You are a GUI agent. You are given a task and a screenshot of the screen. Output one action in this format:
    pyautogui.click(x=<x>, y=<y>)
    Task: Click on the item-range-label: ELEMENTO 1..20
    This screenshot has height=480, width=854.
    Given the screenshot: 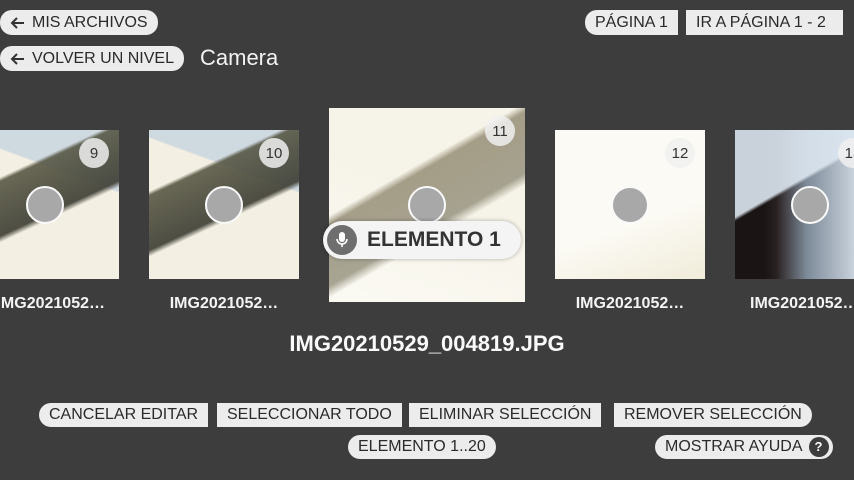 What is the action you would take?
    pyautogui.click(x=422, y=446)
    